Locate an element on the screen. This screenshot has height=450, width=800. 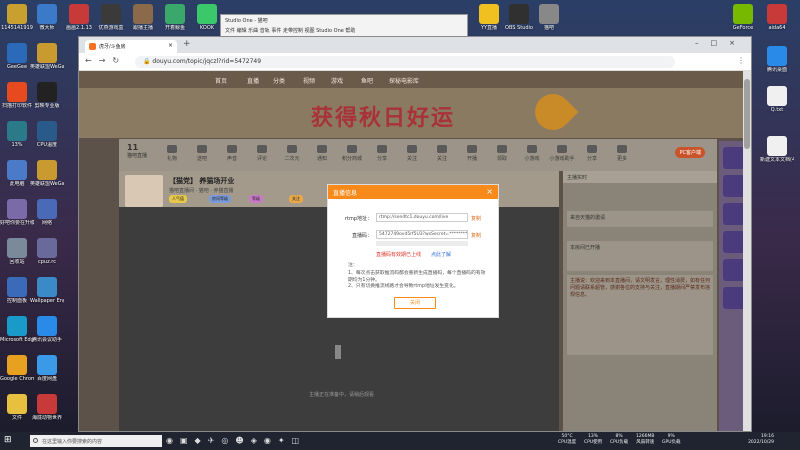
toolbar-item: 小游戏助手 is located at coordinates (562, 153).